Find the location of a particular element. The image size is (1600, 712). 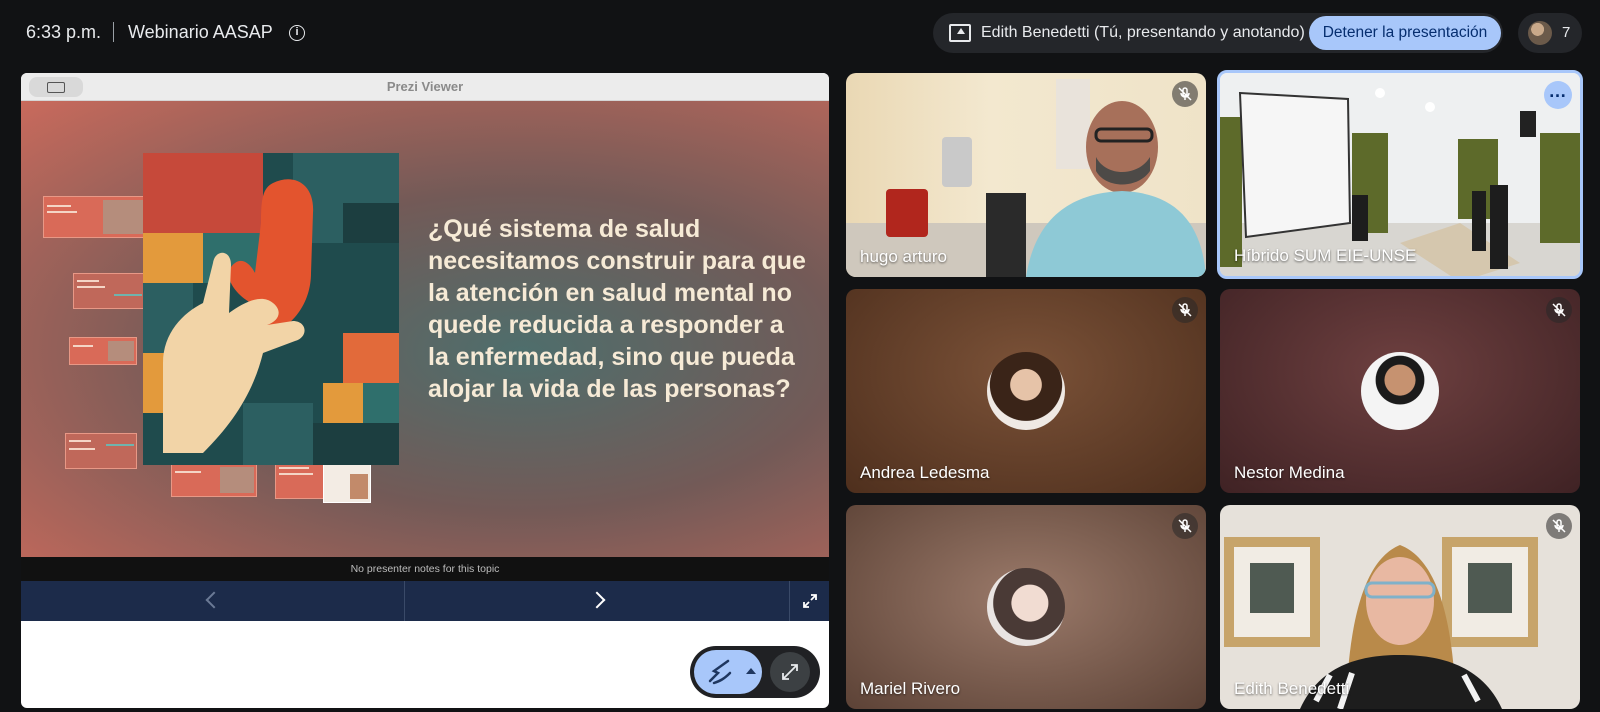

chevron-right-icon is located at coordinates (597, 600).